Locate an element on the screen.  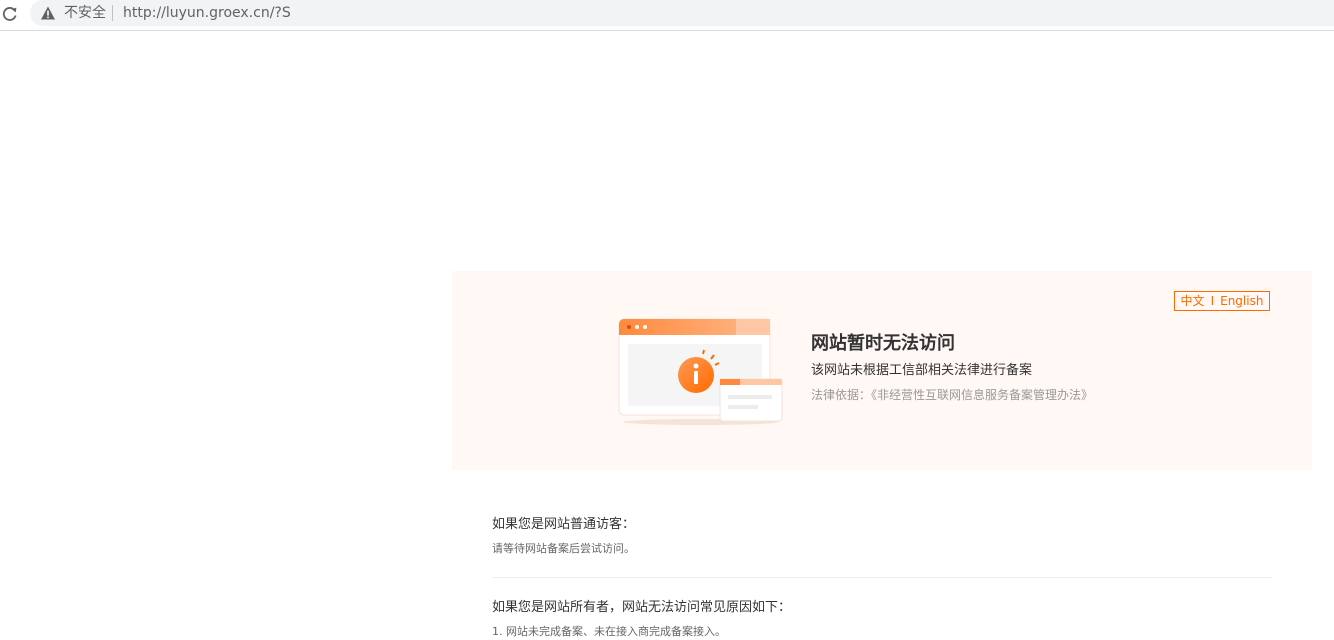
lang-en-link: English is located at coordinates (1241, 301).